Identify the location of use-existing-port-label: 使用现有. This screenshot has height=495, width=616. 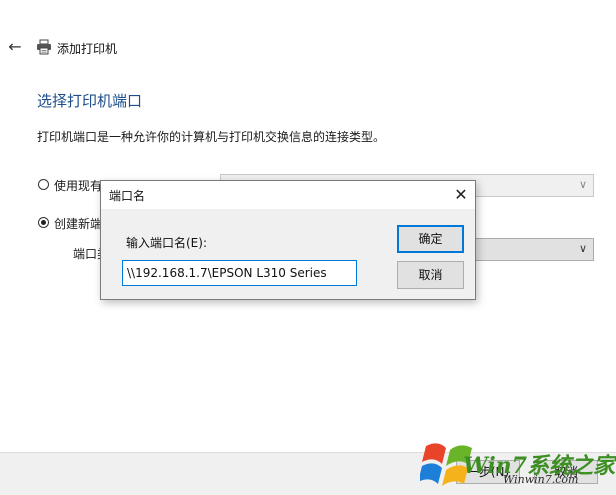
(78, 186).